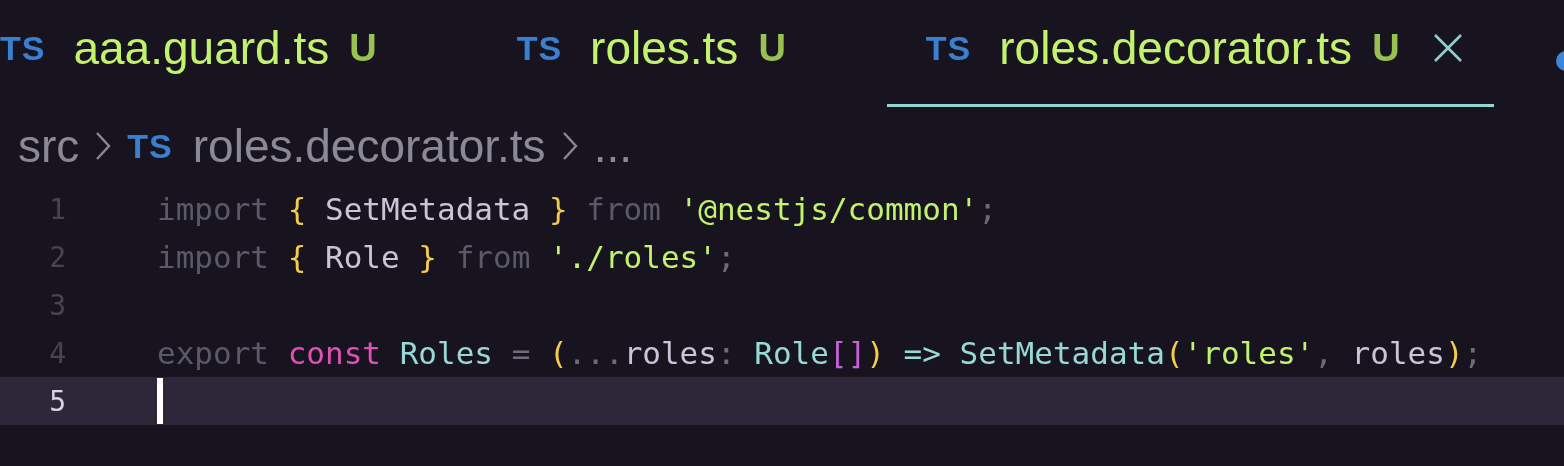 The width and height of the screenshot is (1564, 466). What do you see at coordinates (446, 257) in the screenshot?
I see `code-line: import { Role } from './roles';` at bounding box center [446, 257].